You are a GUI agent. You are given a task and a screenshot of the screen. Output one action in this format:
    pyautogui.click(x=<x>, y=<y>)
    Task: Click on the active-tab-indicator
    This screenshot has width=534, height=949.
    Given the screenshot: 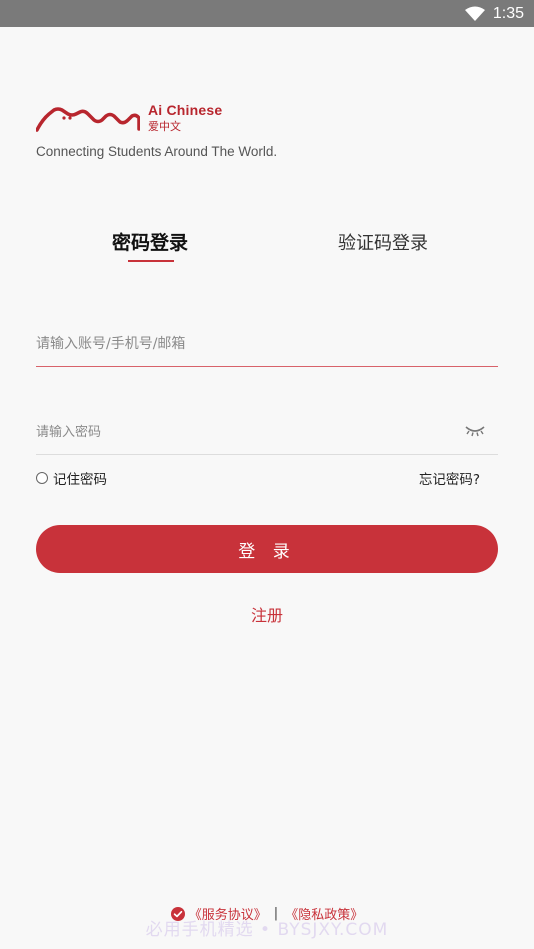 What is the action you would take?
    pyautogui.click(x=151, y=261)
    